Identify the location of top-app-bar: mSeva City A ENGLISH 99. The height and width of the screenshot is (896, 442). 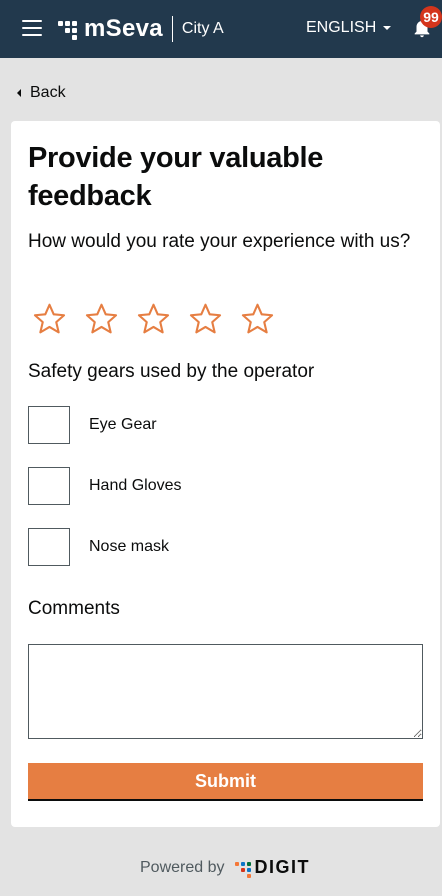
(221, 29).